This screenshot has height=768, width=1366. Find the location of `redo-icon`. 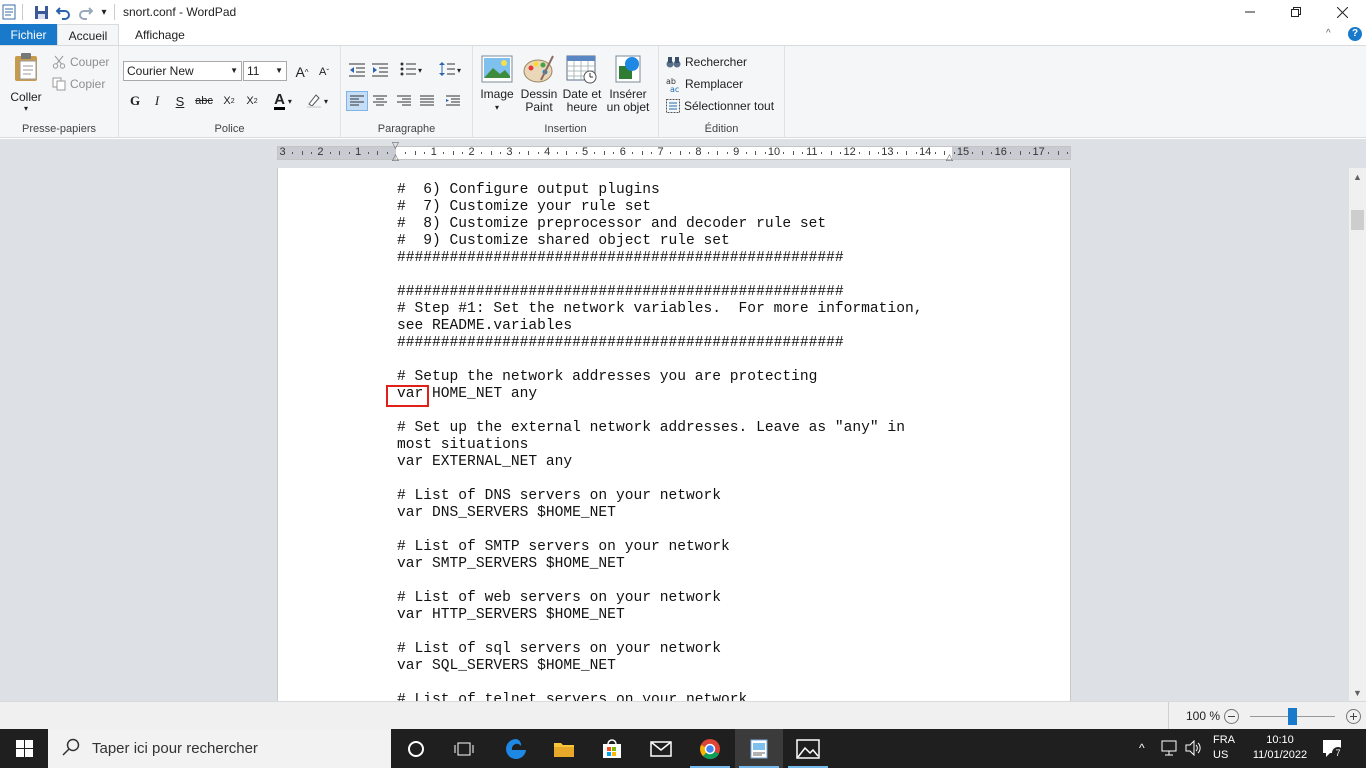

redo-icon is located at coordinates (85, 12).